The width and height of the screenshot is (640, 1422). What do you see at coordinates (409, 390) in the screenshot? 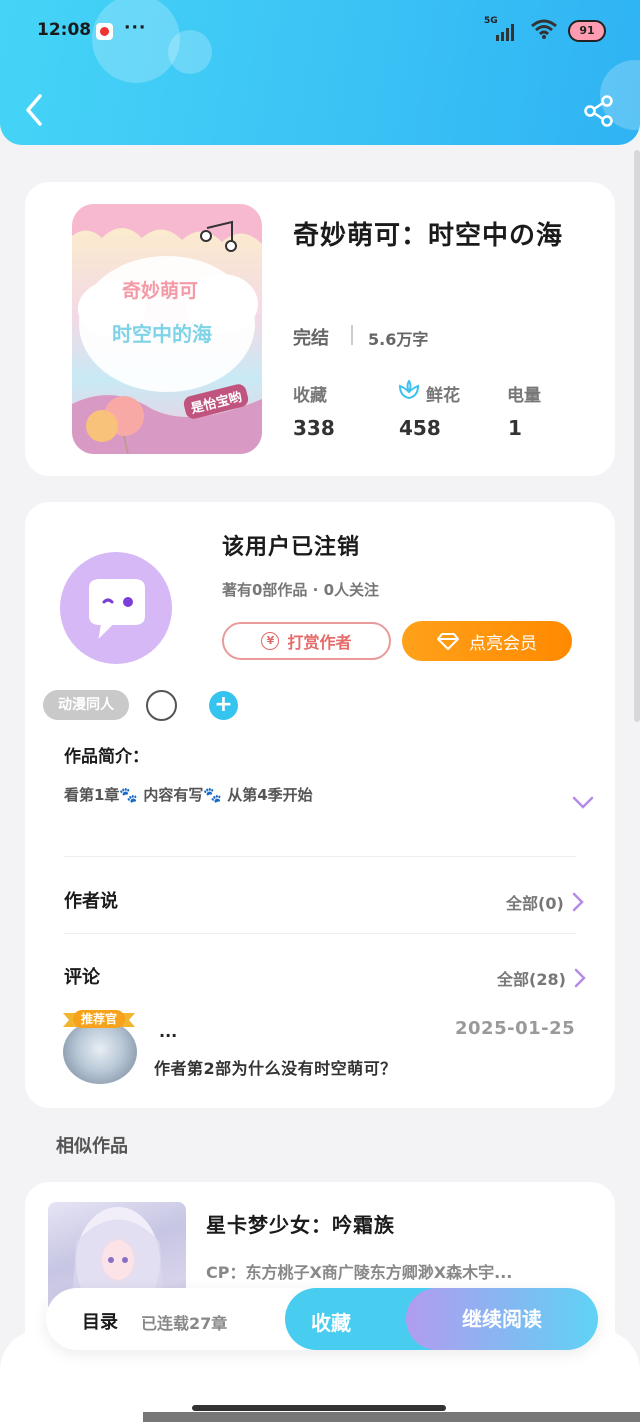
I see `flower-icon` at bounding box center [409, 390].